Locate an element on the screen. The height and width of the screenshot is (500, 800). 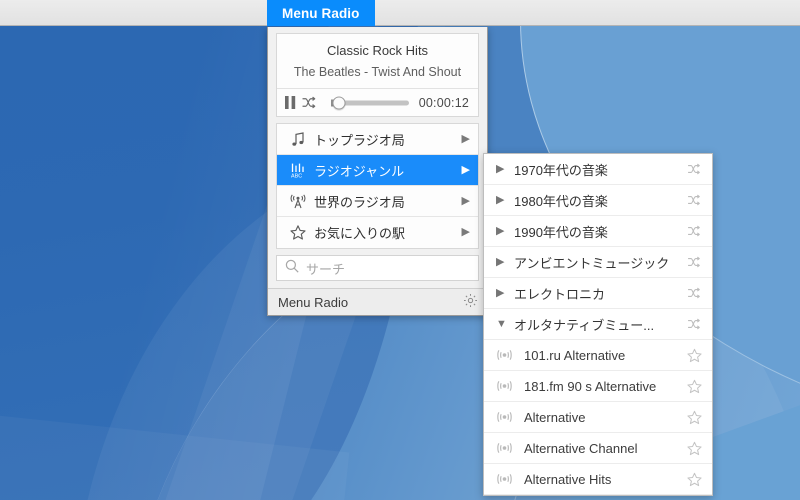
menubar-item-menu-radio: Menu Radio is located at coordinates (321, 13).